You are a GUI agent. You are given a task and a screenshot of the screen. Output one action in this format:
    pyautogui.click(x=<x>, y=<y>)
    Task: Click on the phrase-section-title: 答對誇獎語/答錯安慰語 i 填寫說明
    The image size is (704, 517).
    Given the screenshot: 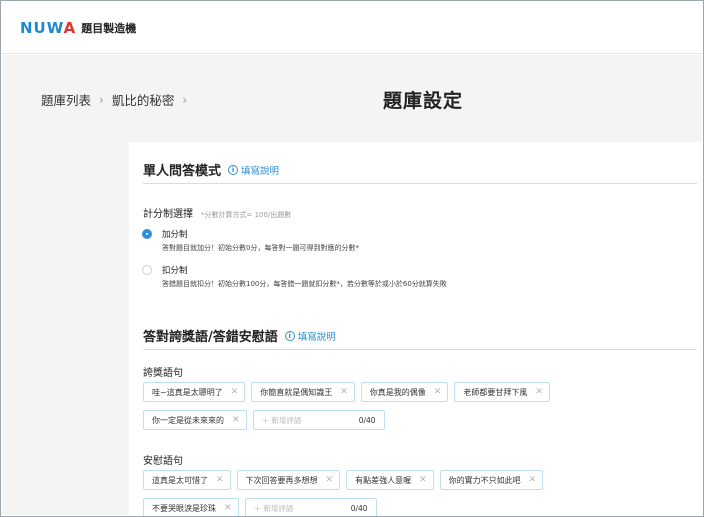 What is the action you would take?
    pyautogui.click(x=239, y=335)
    